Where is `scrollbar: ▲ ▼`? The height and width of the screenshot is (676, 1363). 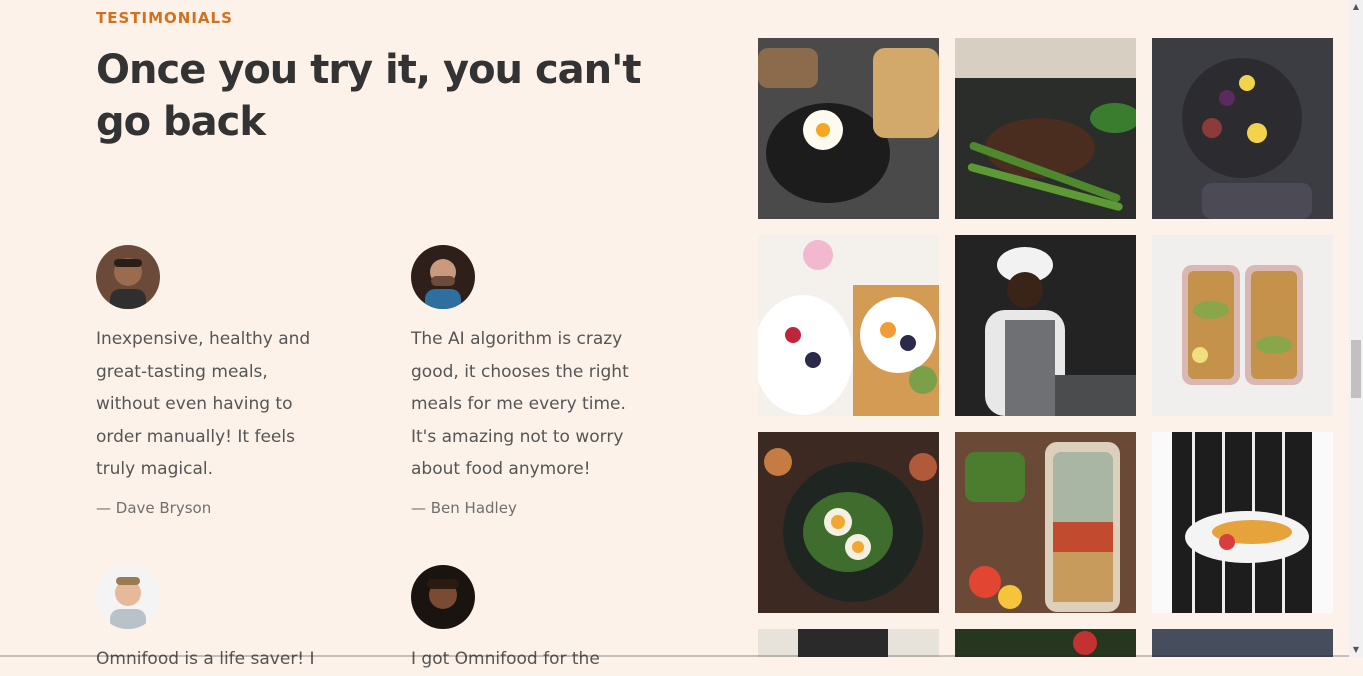
scrollbar: ▲ ▼ is located at coordinates (1356, 328).